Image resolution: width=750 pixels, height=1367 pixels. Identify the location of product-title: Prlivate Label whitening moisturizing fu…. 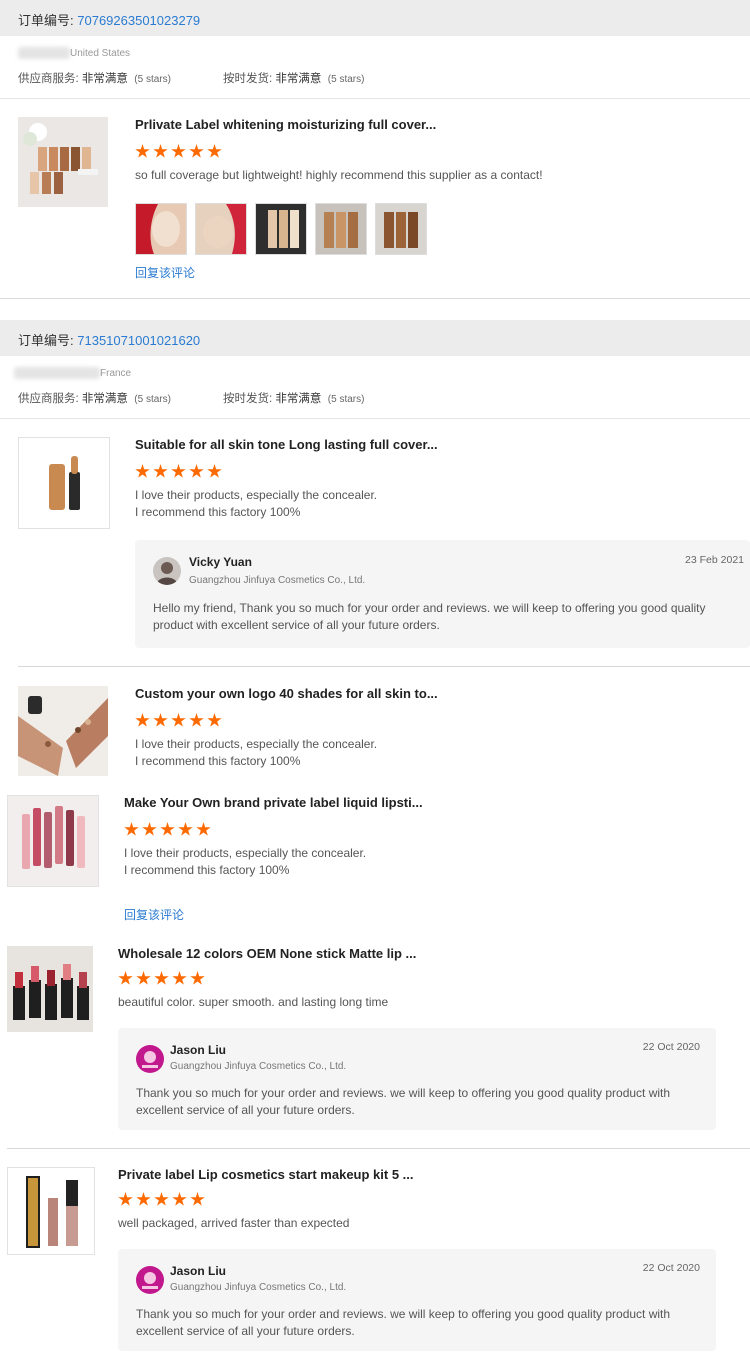
(285, 124).